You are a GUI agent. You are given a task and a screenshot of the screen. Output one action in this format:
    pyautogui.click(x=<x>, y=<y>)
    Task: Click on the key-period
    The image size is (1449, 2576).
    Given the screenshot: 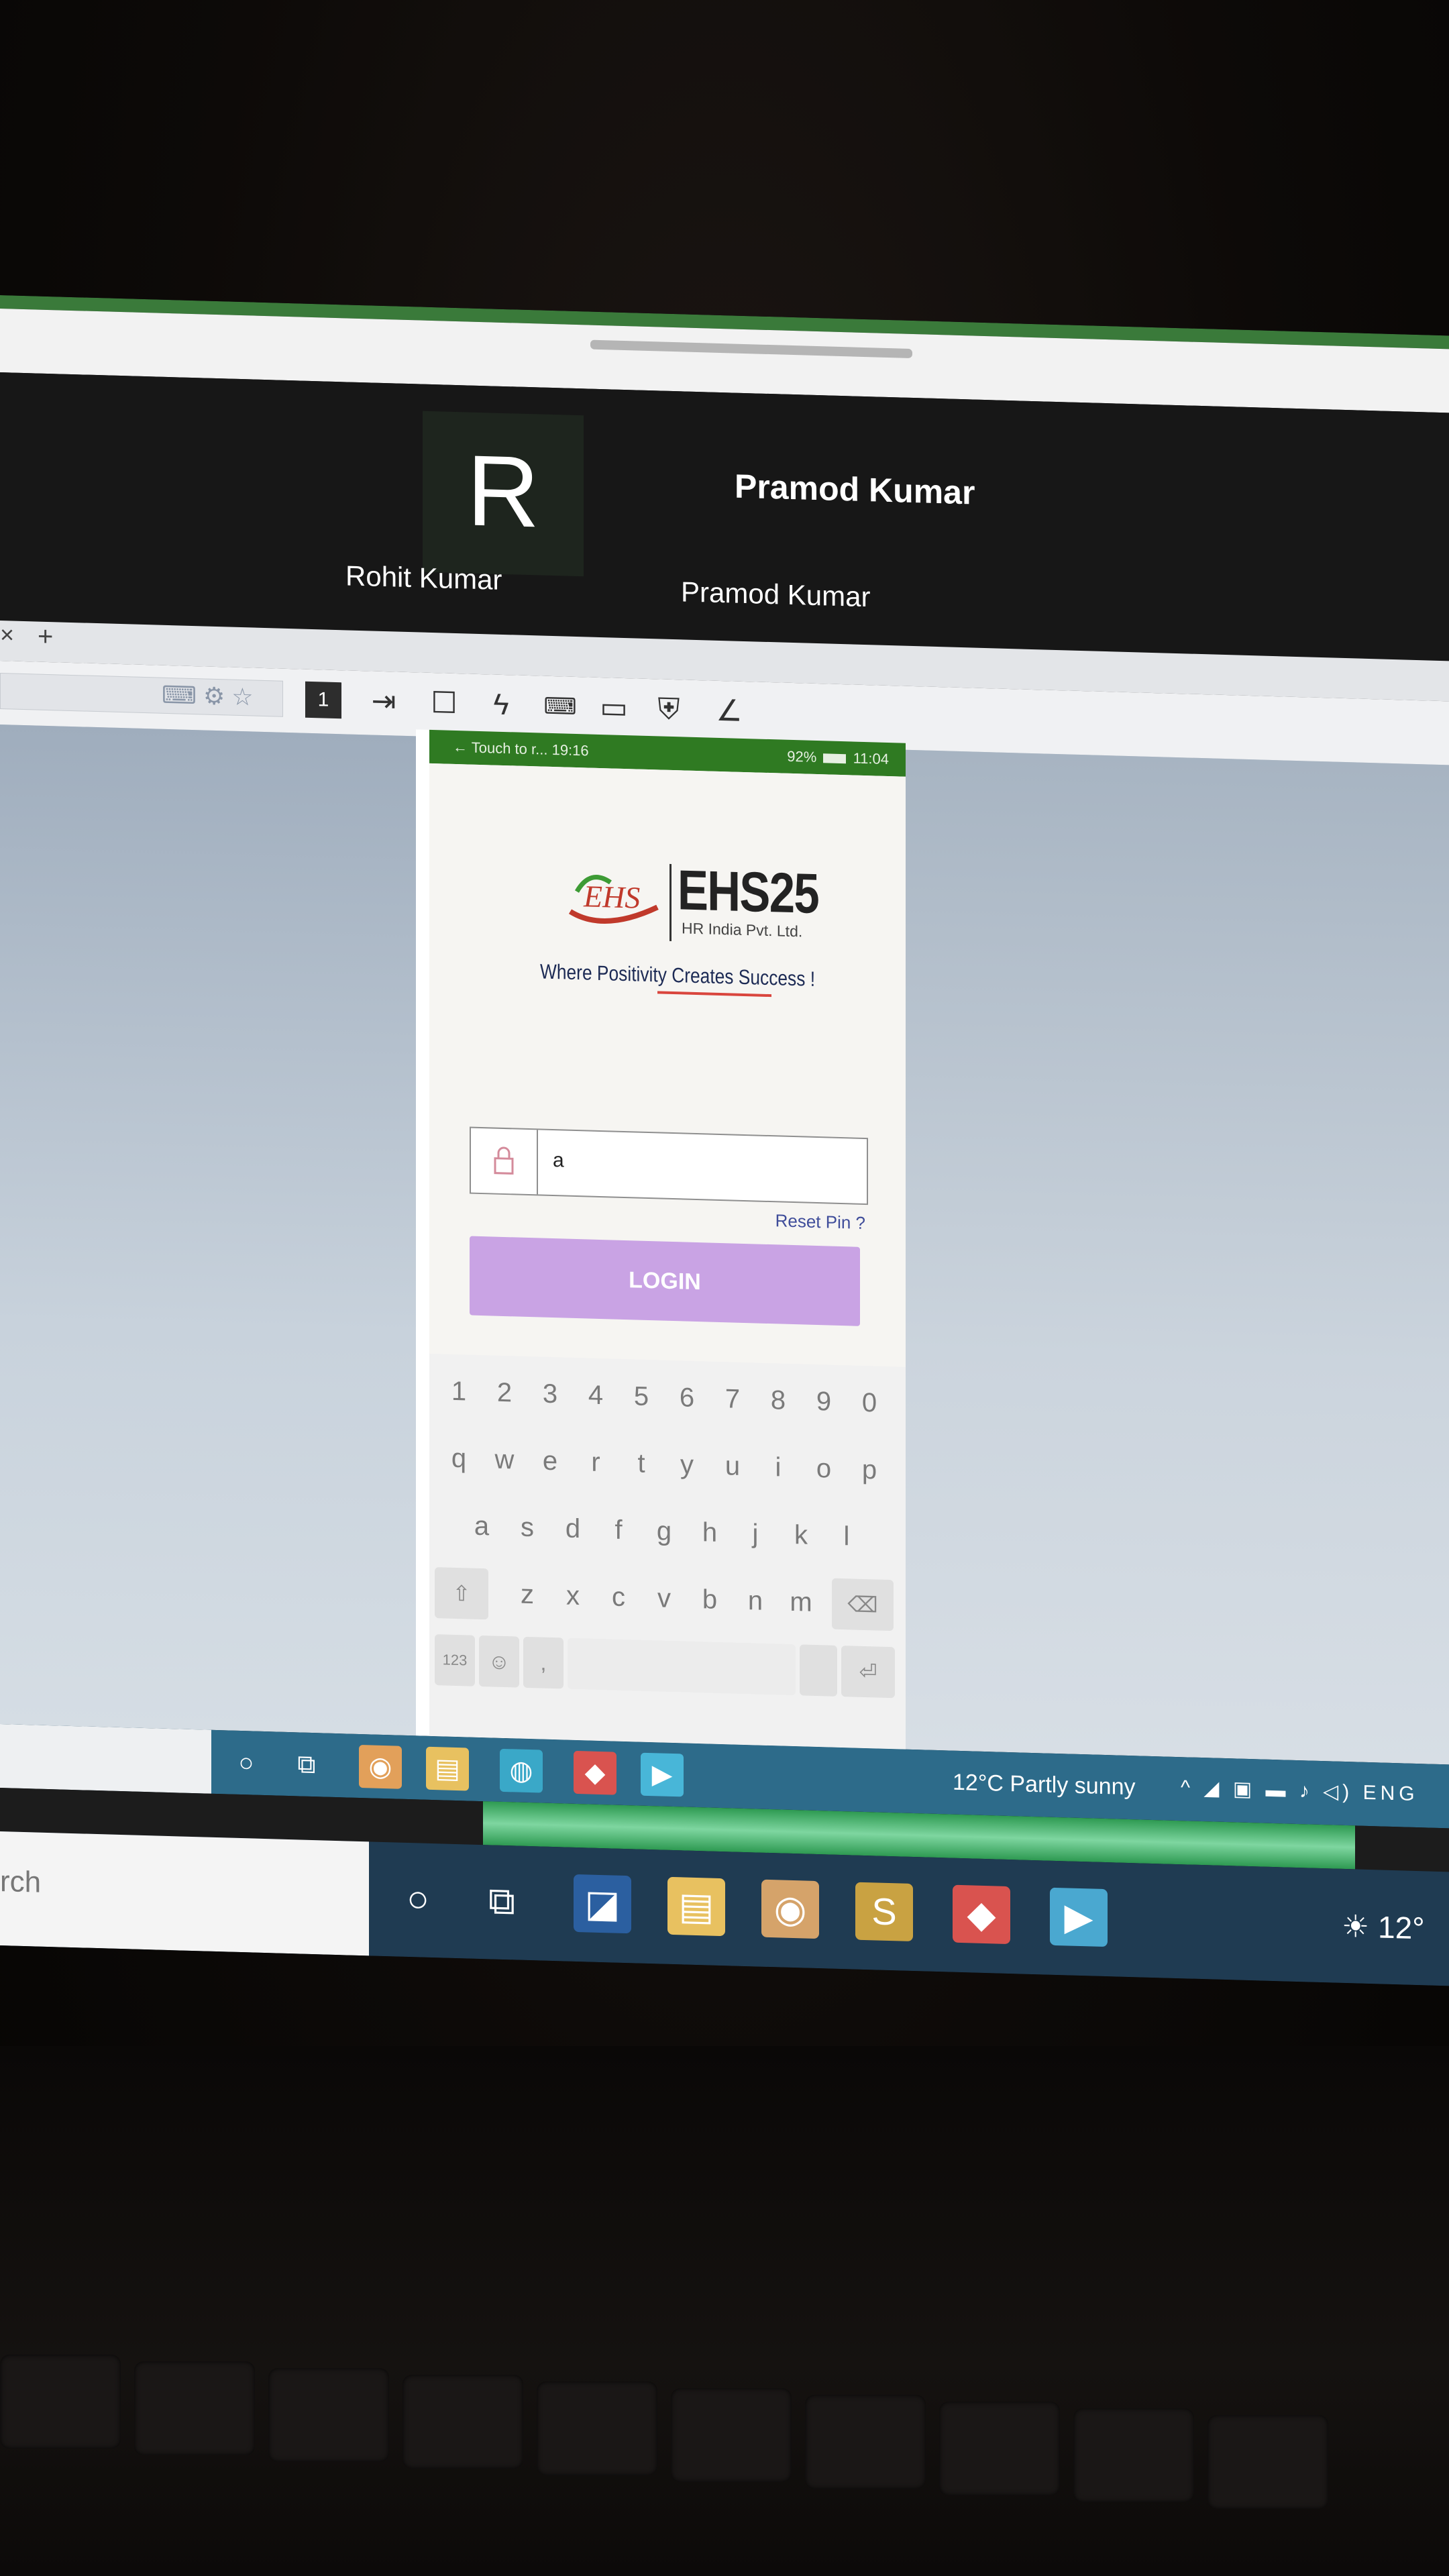 What is the action you would take?
    pyautogui.click(x=818, y=1670)
    